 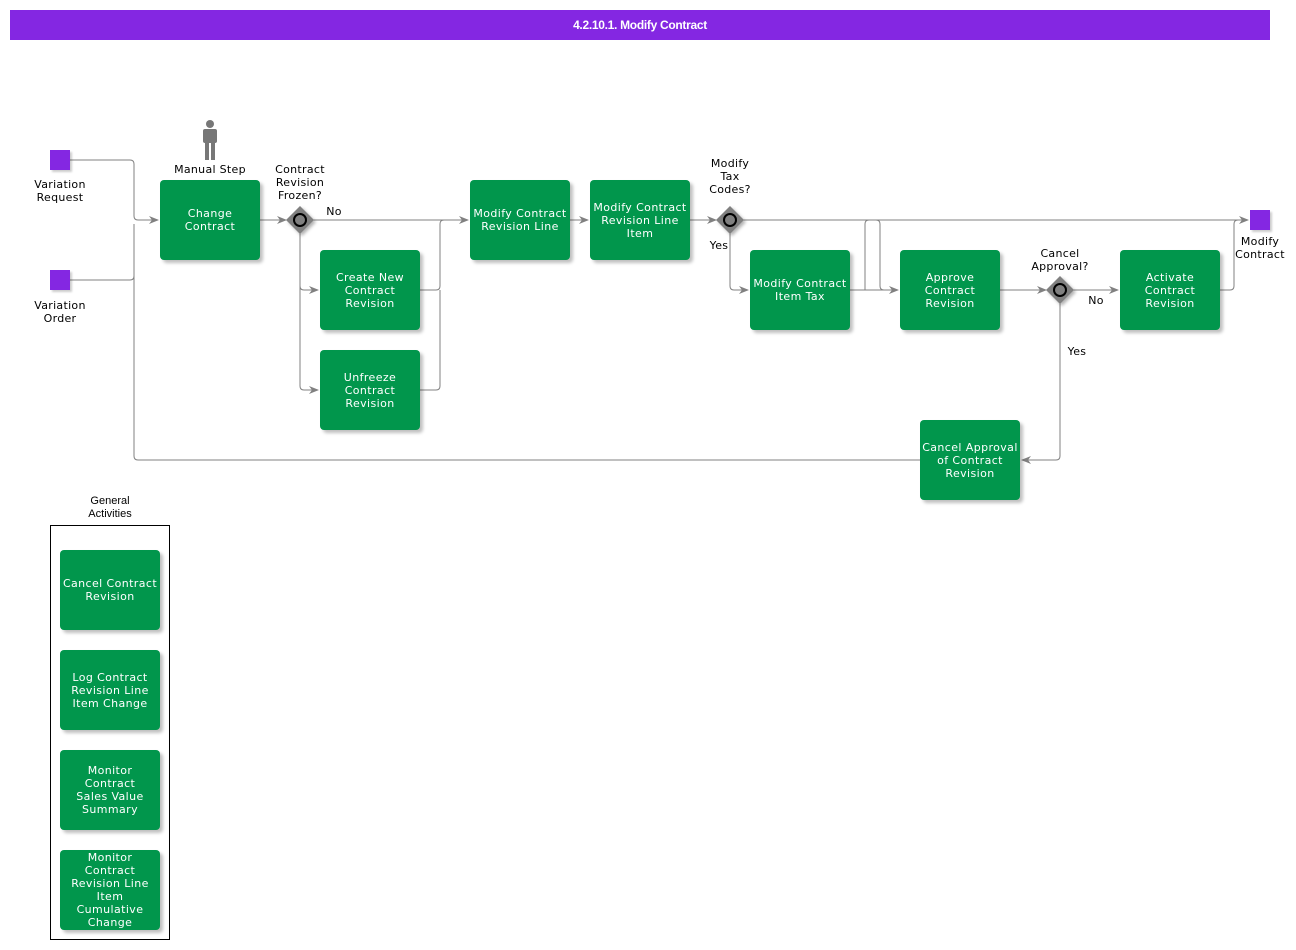 What do you see at coordinates (1096, 300) in the screenshot?
I see `gateway-cancel-approval-no-label: No` at bounding box center [1096, 300].